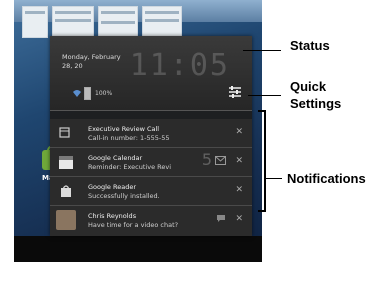 This screenshot has height=288, width=385. I want to click on notification-detail: Successfully installed., so click(124, 196).